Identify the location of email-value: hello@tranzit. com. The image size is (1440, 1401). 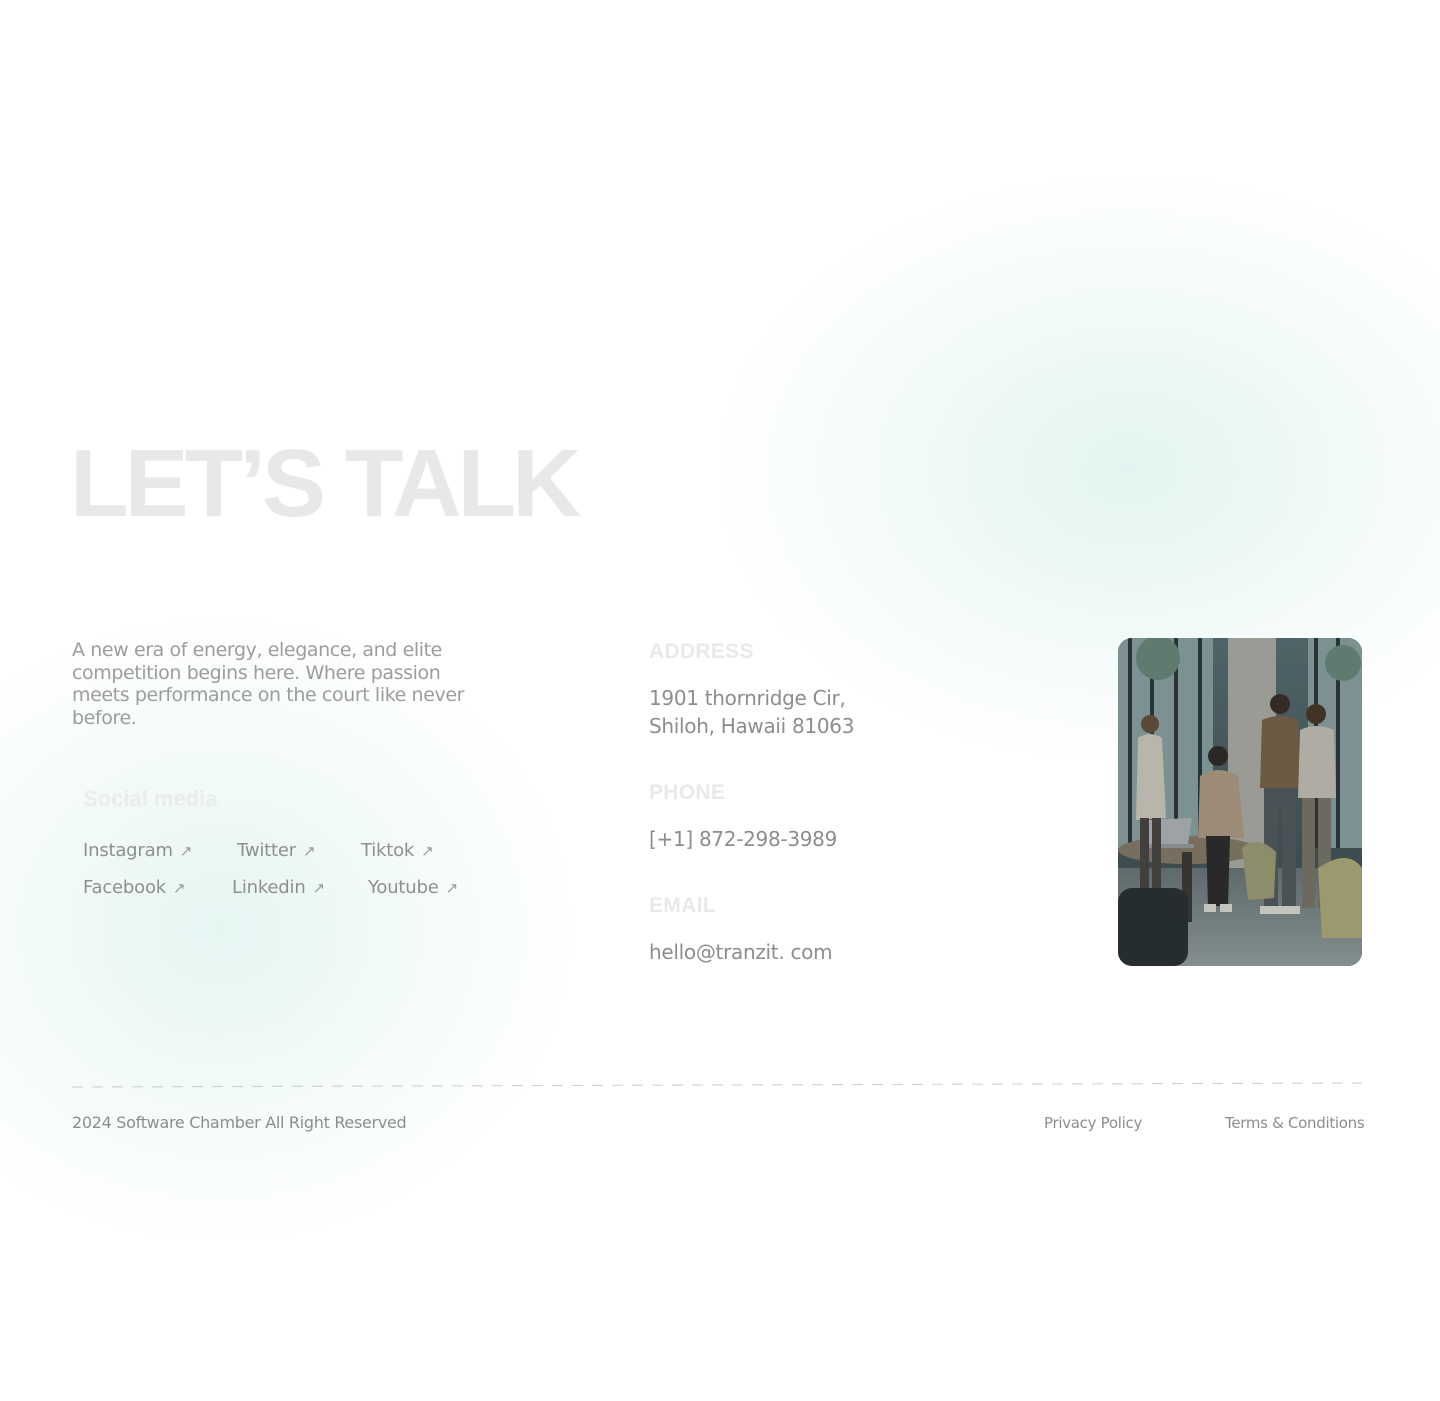
(741, 952).